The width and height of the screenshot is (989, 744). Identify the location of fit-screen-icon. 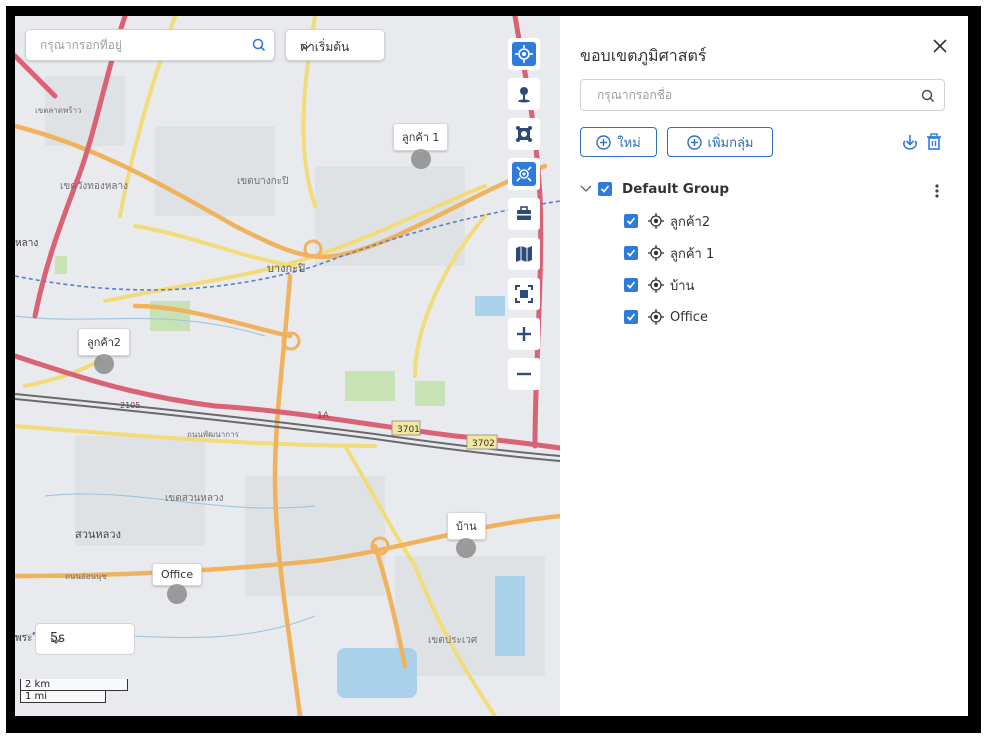
(524, 294).